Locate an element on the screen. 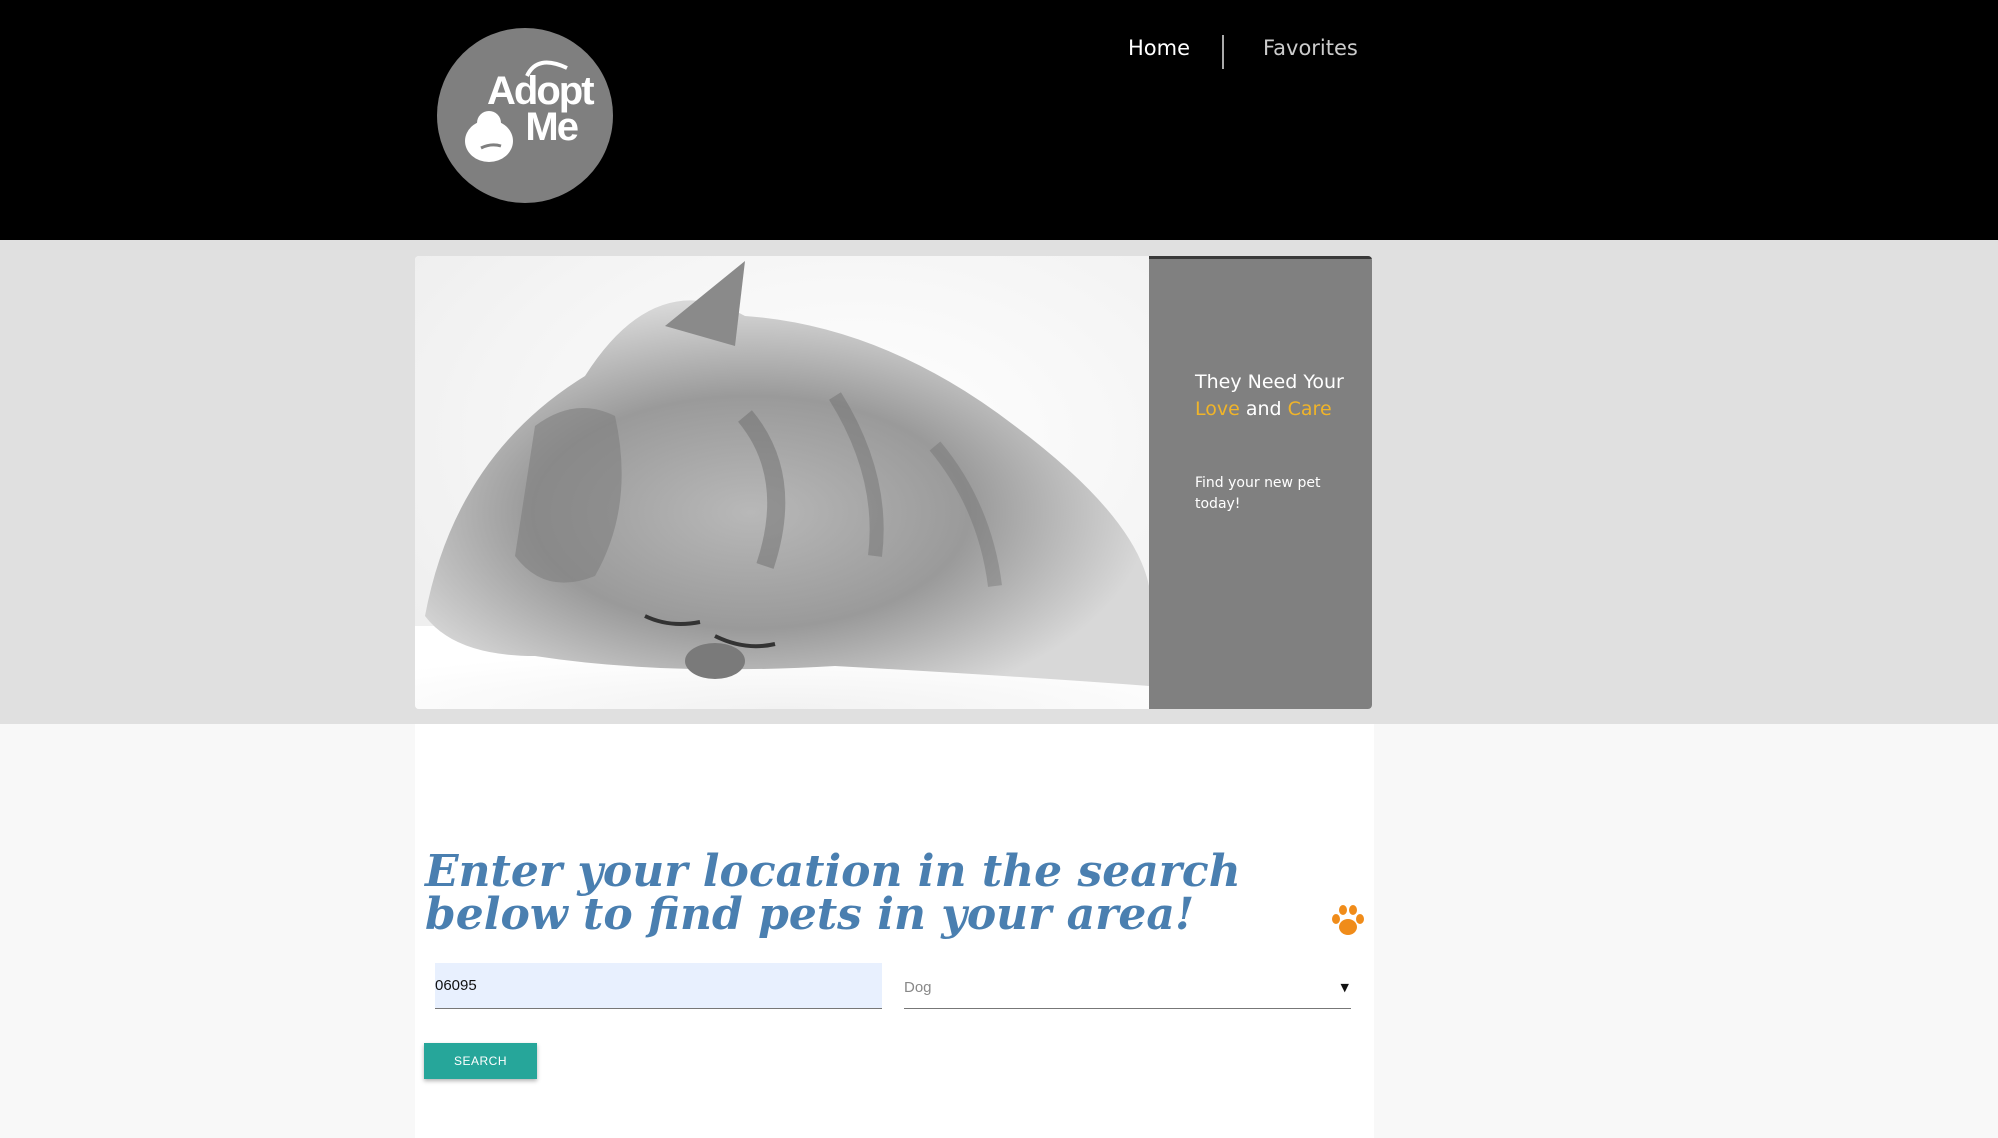 The width and height of the screenshot is (1998, 1138). nav-divider is located at coordinates (1223, 52).